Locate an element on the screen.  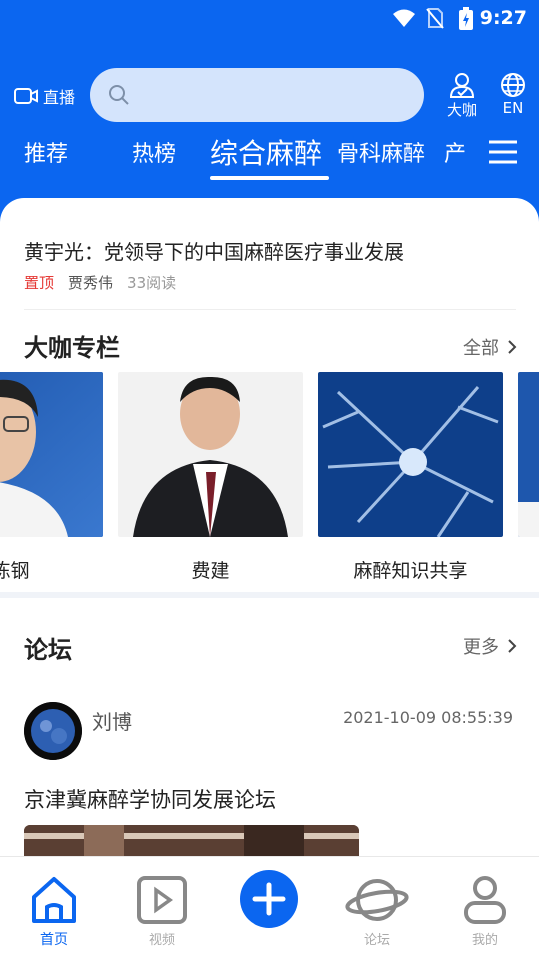
article-meta: 置顶 贾秀伟 33阅读 is located at coordinates (100, 282).